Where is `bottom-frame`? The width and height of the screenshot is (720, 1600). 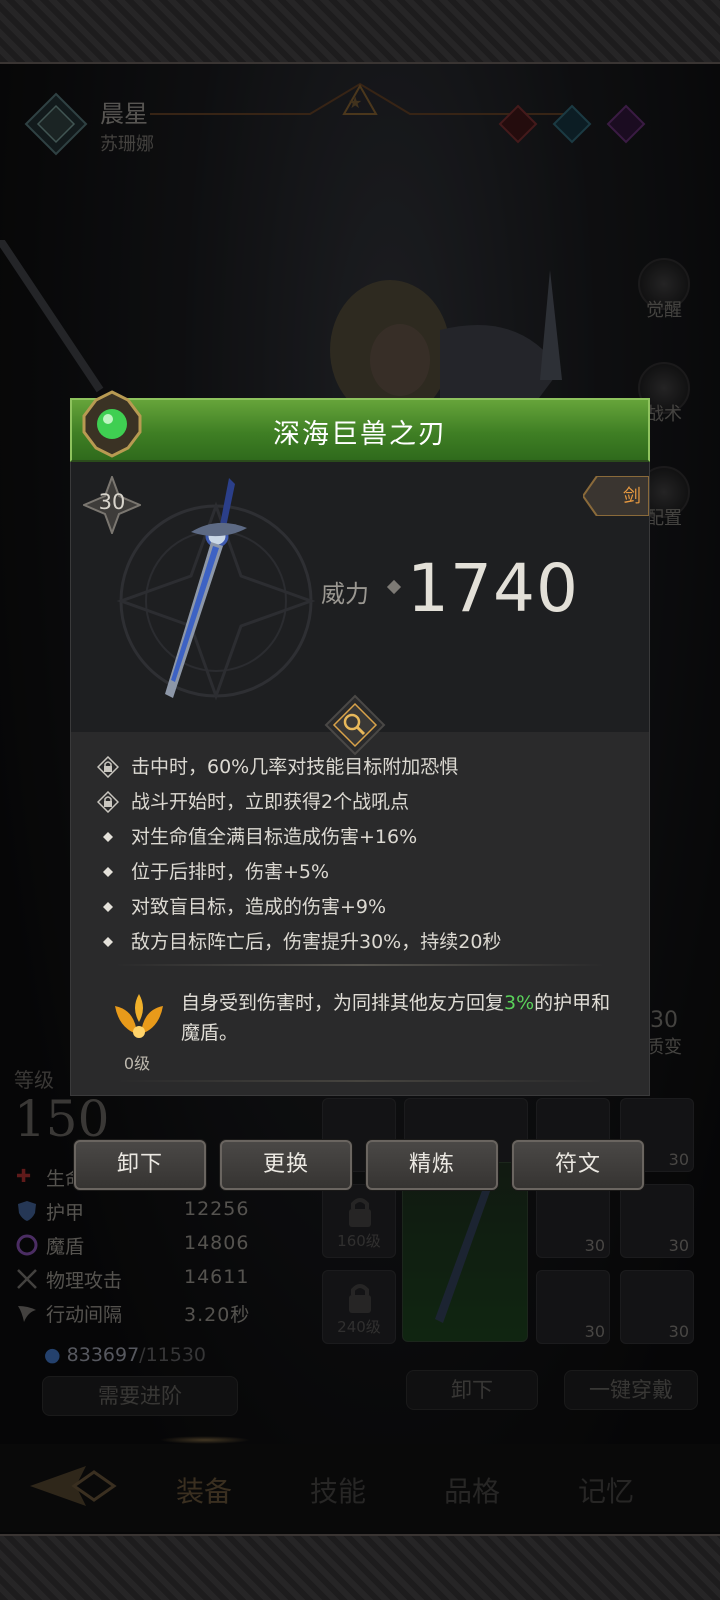
bottom-frame is located at coordinates (360, 1567).